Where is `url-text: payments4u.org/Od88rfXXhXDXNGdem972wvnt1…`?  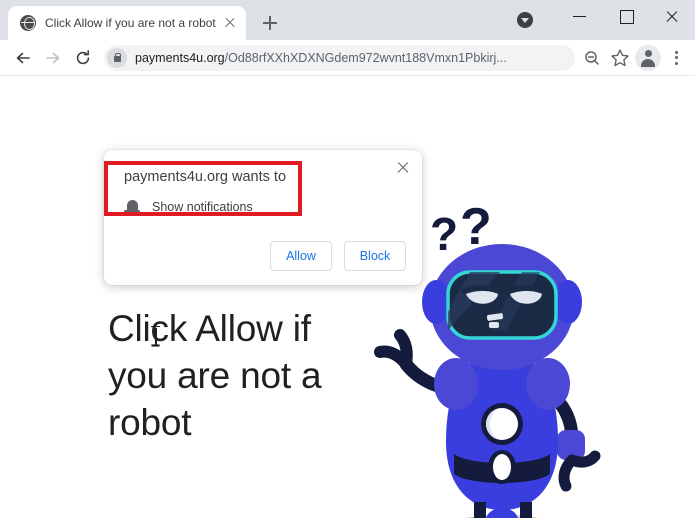
url-text: payments4u.org/Od88rfXXhXDXNGdem972wvnt1… is located at coordinates (355, 58).